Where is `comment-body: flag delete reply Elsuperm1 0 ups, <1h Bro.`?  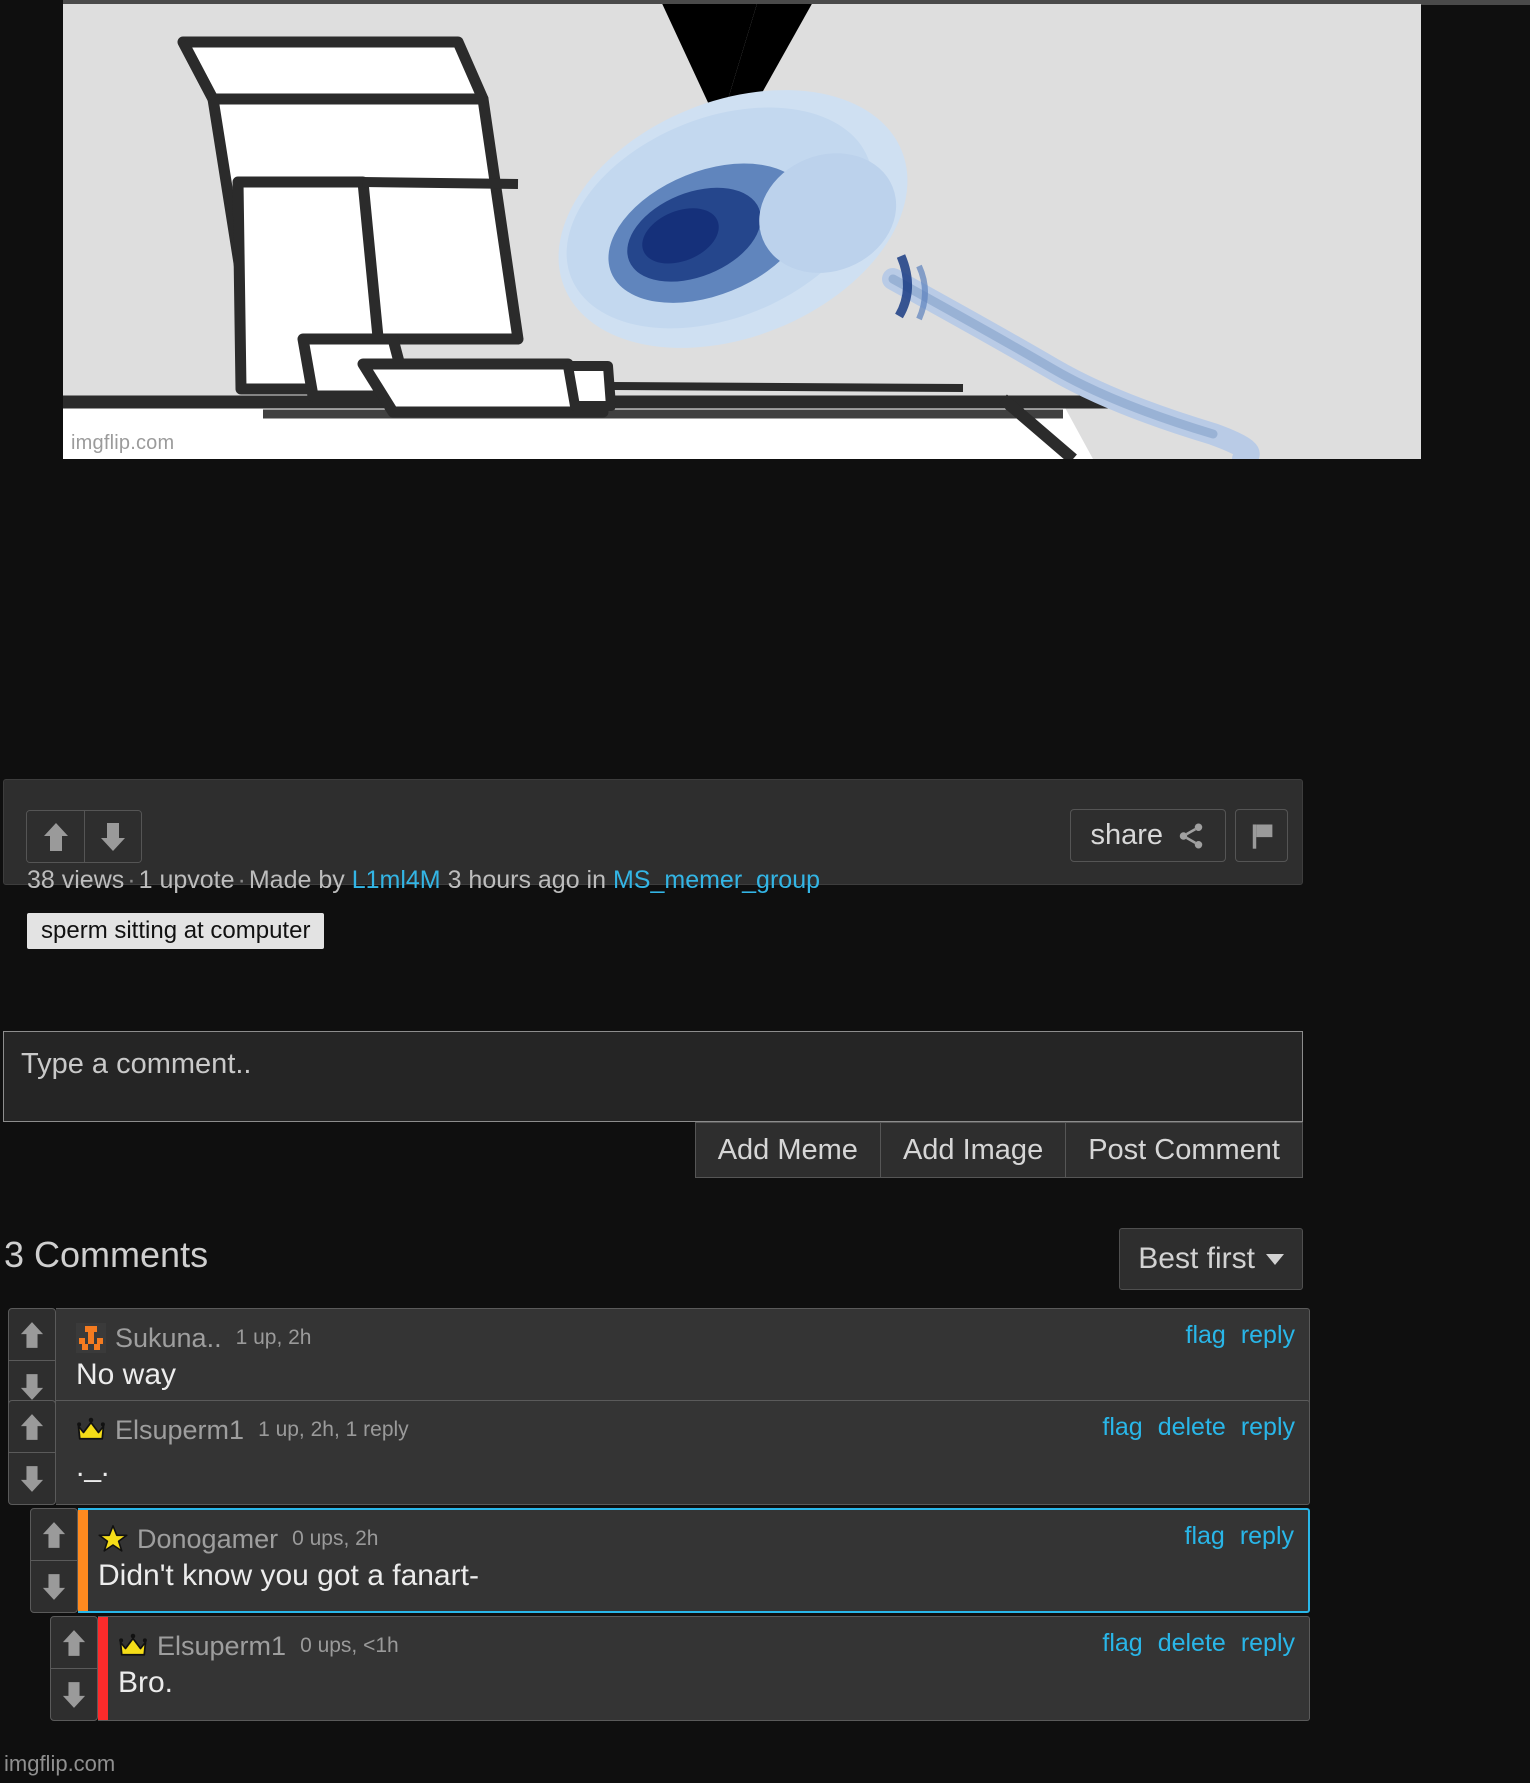
comment-body: flag delete reply Elsuperm1 0 ups, <1h Bro. is located at coordinates (704, 1668).